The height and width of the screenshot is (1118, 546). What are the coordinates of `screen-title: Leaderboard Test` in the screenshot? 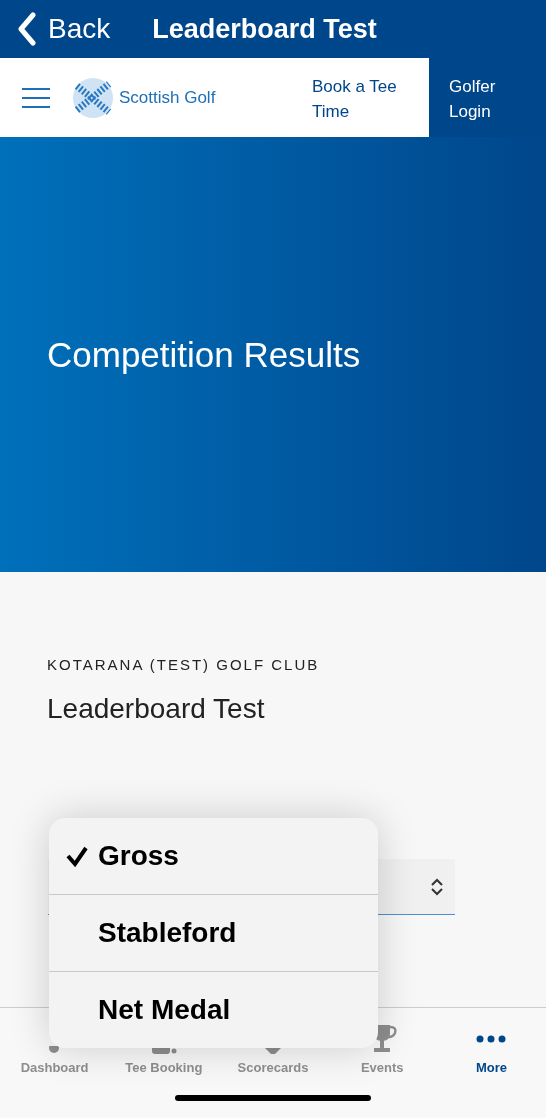 It's located at (264, 29).